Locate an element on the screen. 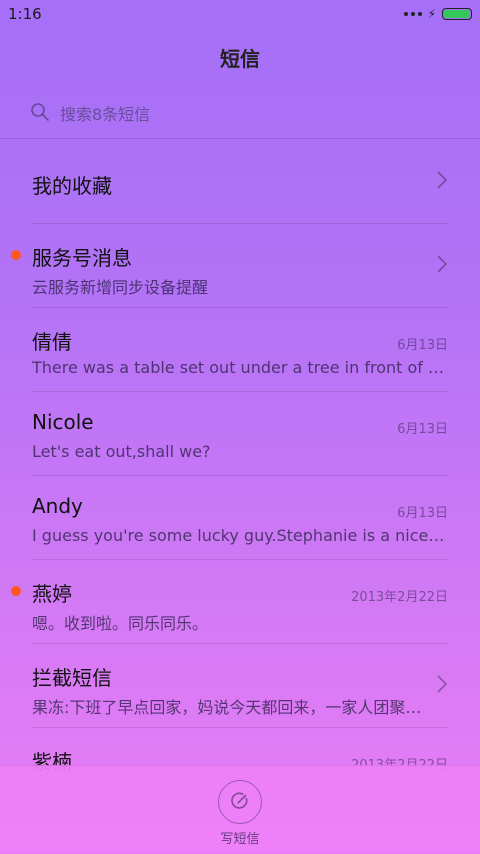 This screenshot has width=480, height=854. item-title: Andy is located at coordinates (57, 506).